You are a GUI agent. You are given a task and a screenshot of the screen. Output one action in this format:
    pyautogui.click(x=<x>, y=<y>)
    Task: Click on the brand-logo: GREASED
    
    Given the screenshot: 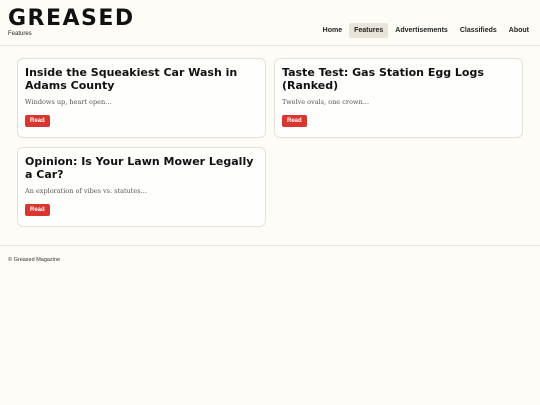 What is the action you would take?
    pyautogui.click(x=71, y=19)
    